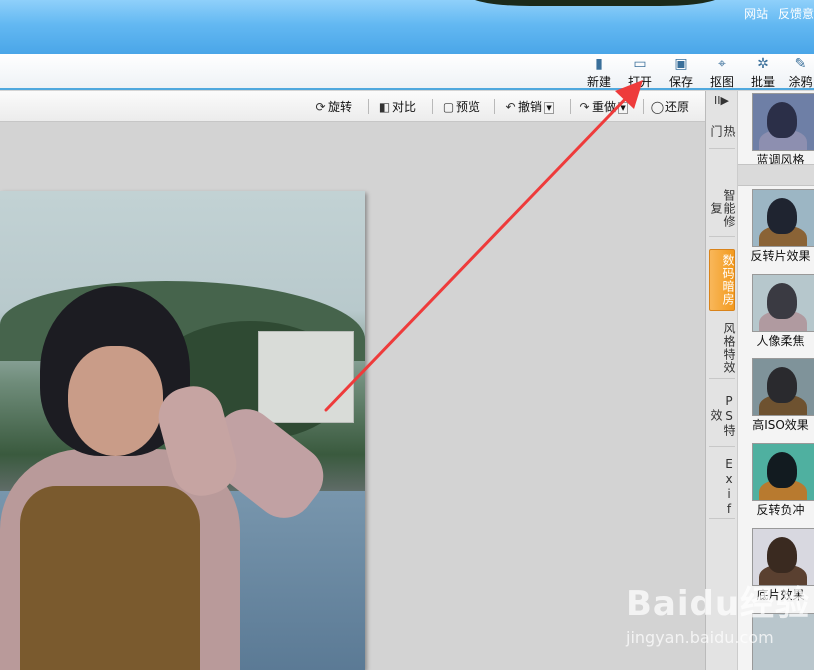 The image size is (814, 670). I want to click on compare-icon: ◧, so click(384, 107).